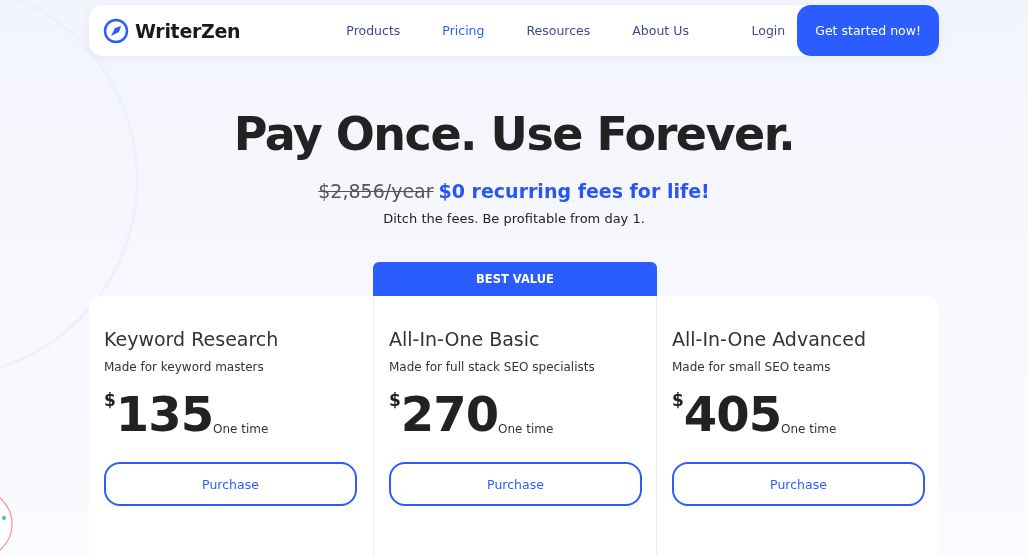 This screenshot has height=556, width=1028. What do you see at coordinates (514, 218) in the screenshot?
I see `subtitle: Ditch the fees. Be profitable from day 1.` at bounding box center [514, 218].